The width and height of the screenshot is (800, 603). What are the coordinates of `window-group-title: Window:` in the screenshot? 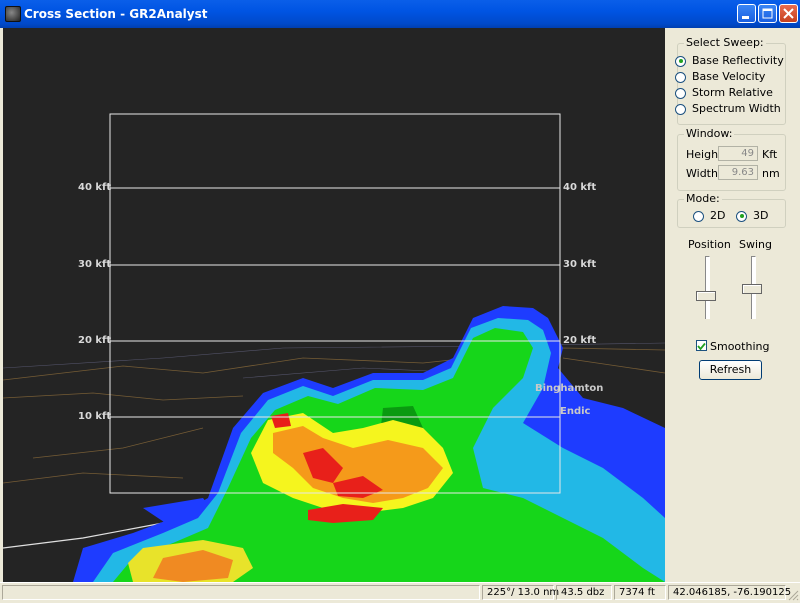 It's located at (709, 133).